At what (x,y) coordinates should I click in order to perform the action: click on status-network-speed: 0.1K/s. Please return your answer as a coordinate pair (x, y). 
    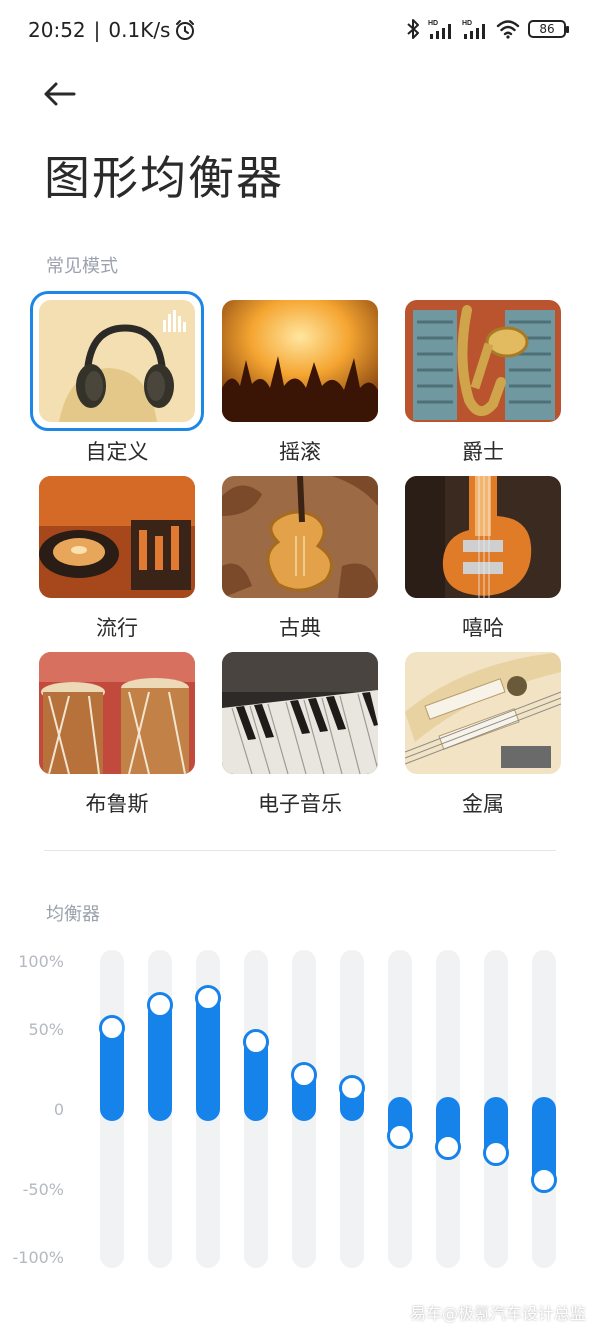
    Looking at the image, I should click on (139, 30).